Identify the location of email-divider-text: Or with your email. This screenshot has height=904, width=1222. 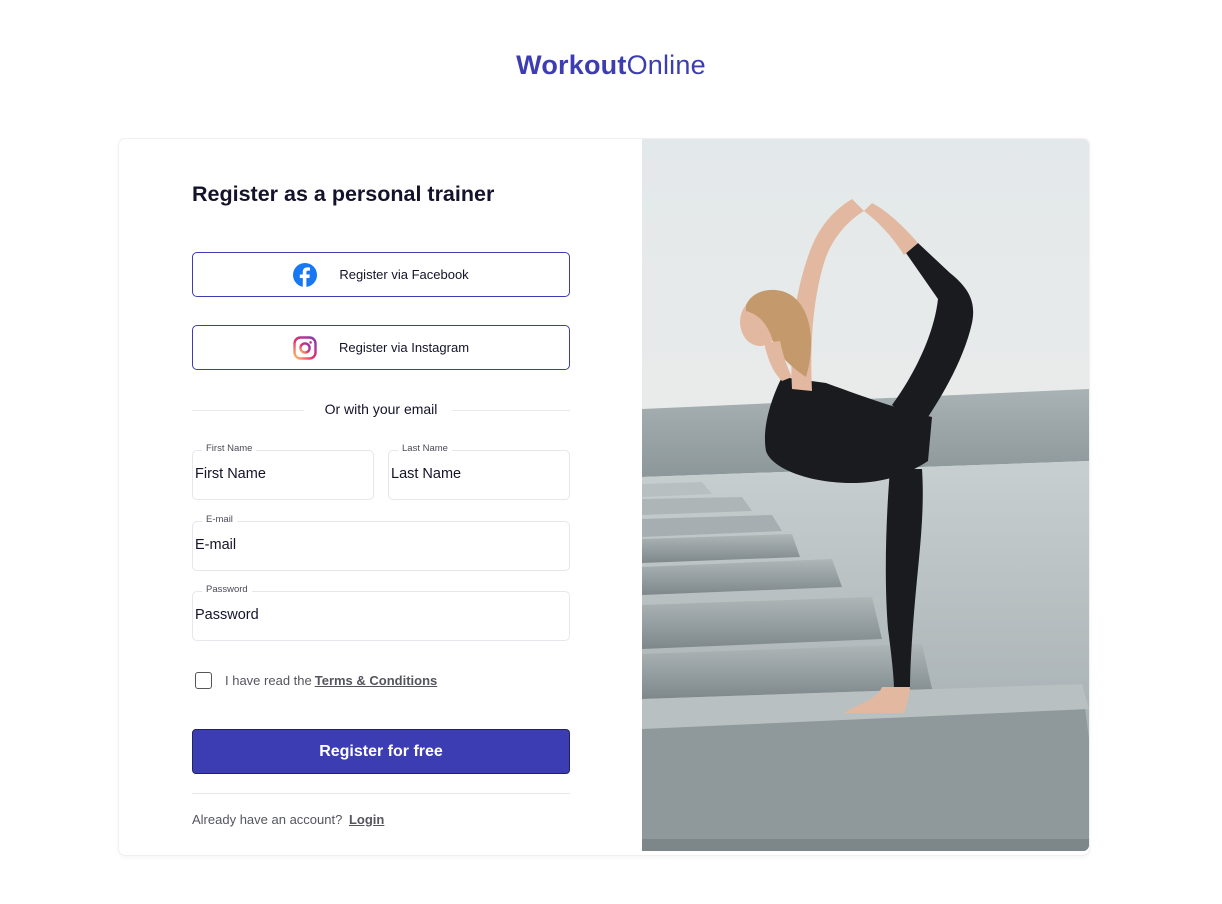
(381, 409).